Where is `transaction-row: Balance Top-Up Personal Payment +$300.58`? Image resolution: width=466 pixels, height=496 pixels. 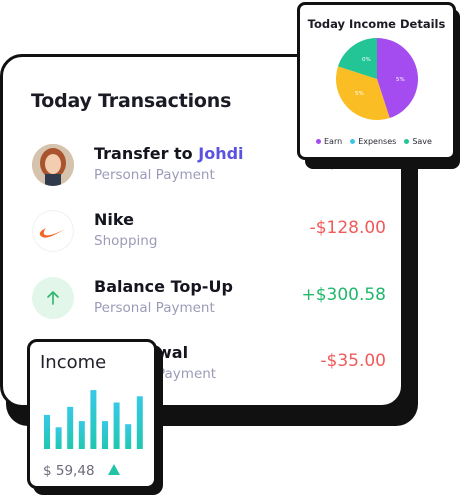
transaction-row: Balance Top-Up Personal Payment +$300.58 is located at coordinates (209, 299).